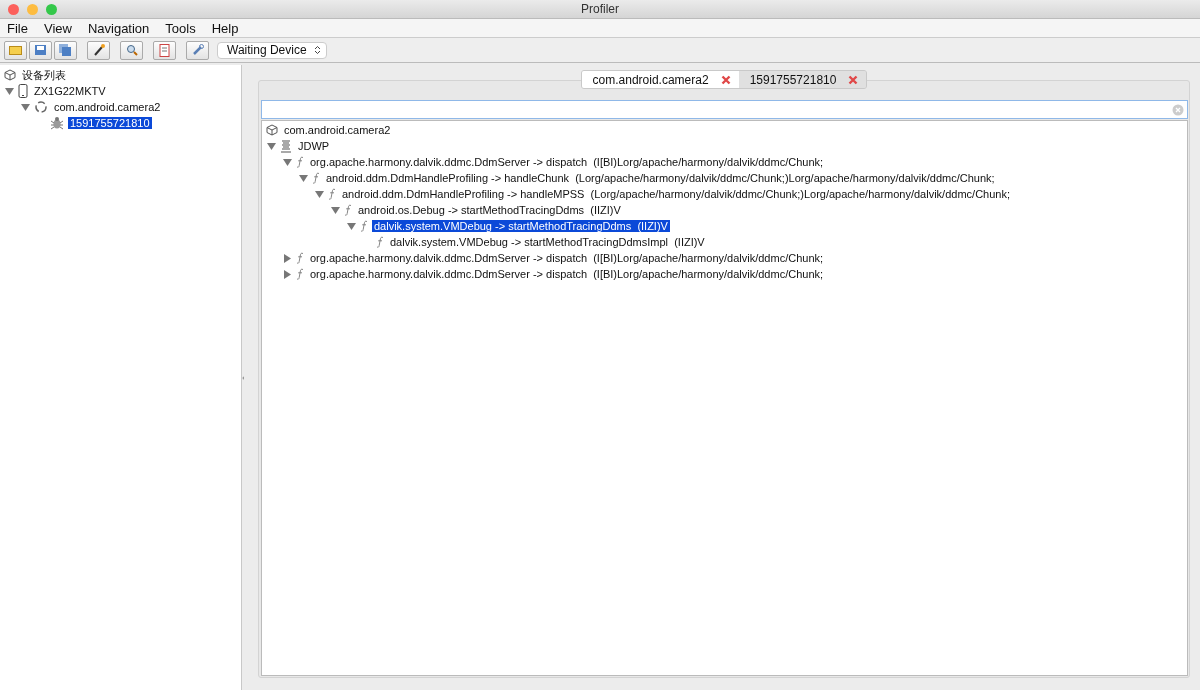  Describe the element at coordinates (267, 50) in the screenshot. I see `device-dropdown-value: Waiting Device` at that location.